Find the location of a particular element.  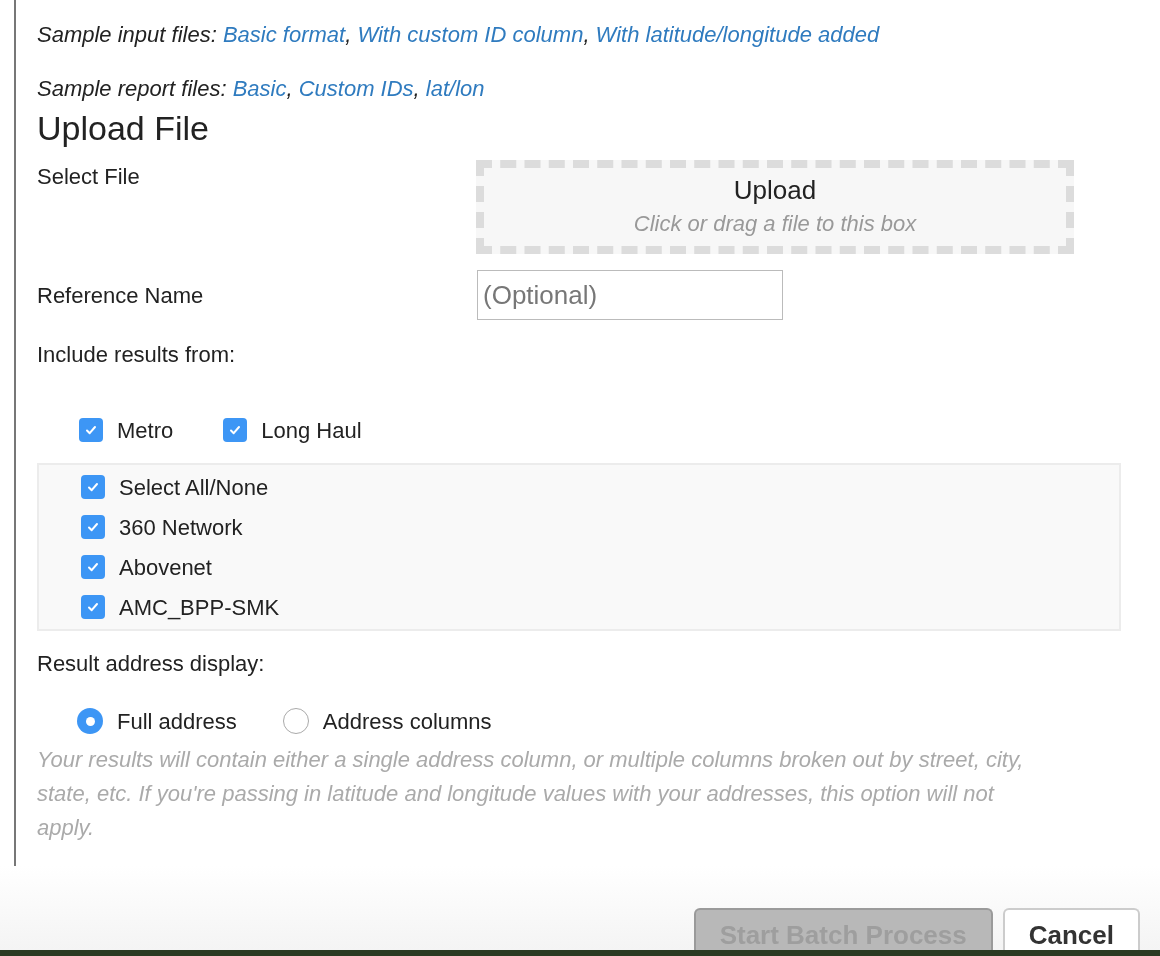

sample-files-line: Sample report files: Basic, Custom IDs, lat/lon is located at coordinates (261, 89).